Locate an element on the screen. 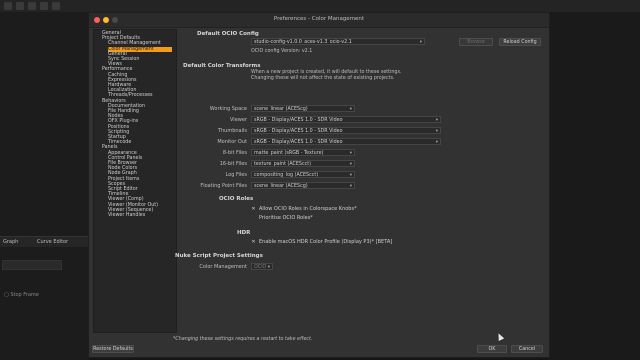 This screenshot has height=360, width=640. transform-label: Monitor Out is located at coordinates (232, 142).